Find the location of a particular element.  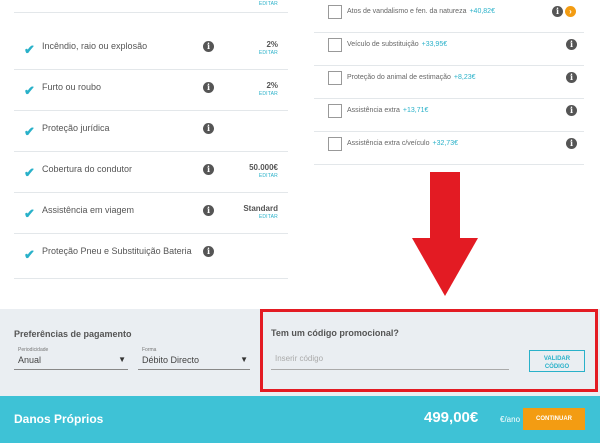

coverage-row-condutor: ✔ Cobertura do condutor i 50.000€ EDITAR is located at coordinates (151, 172).